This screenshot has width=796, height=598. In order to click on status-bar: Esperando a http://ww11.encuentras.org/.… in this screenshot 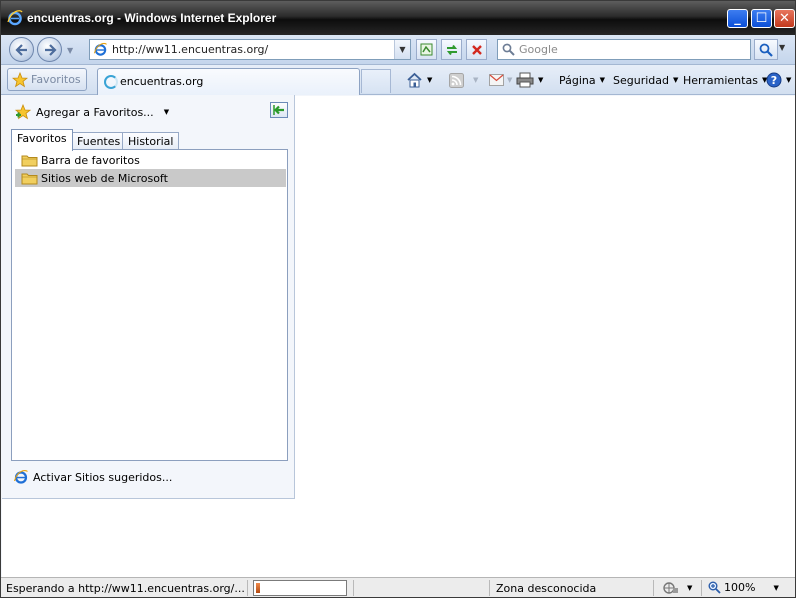, I will do `click(398, 587)`.